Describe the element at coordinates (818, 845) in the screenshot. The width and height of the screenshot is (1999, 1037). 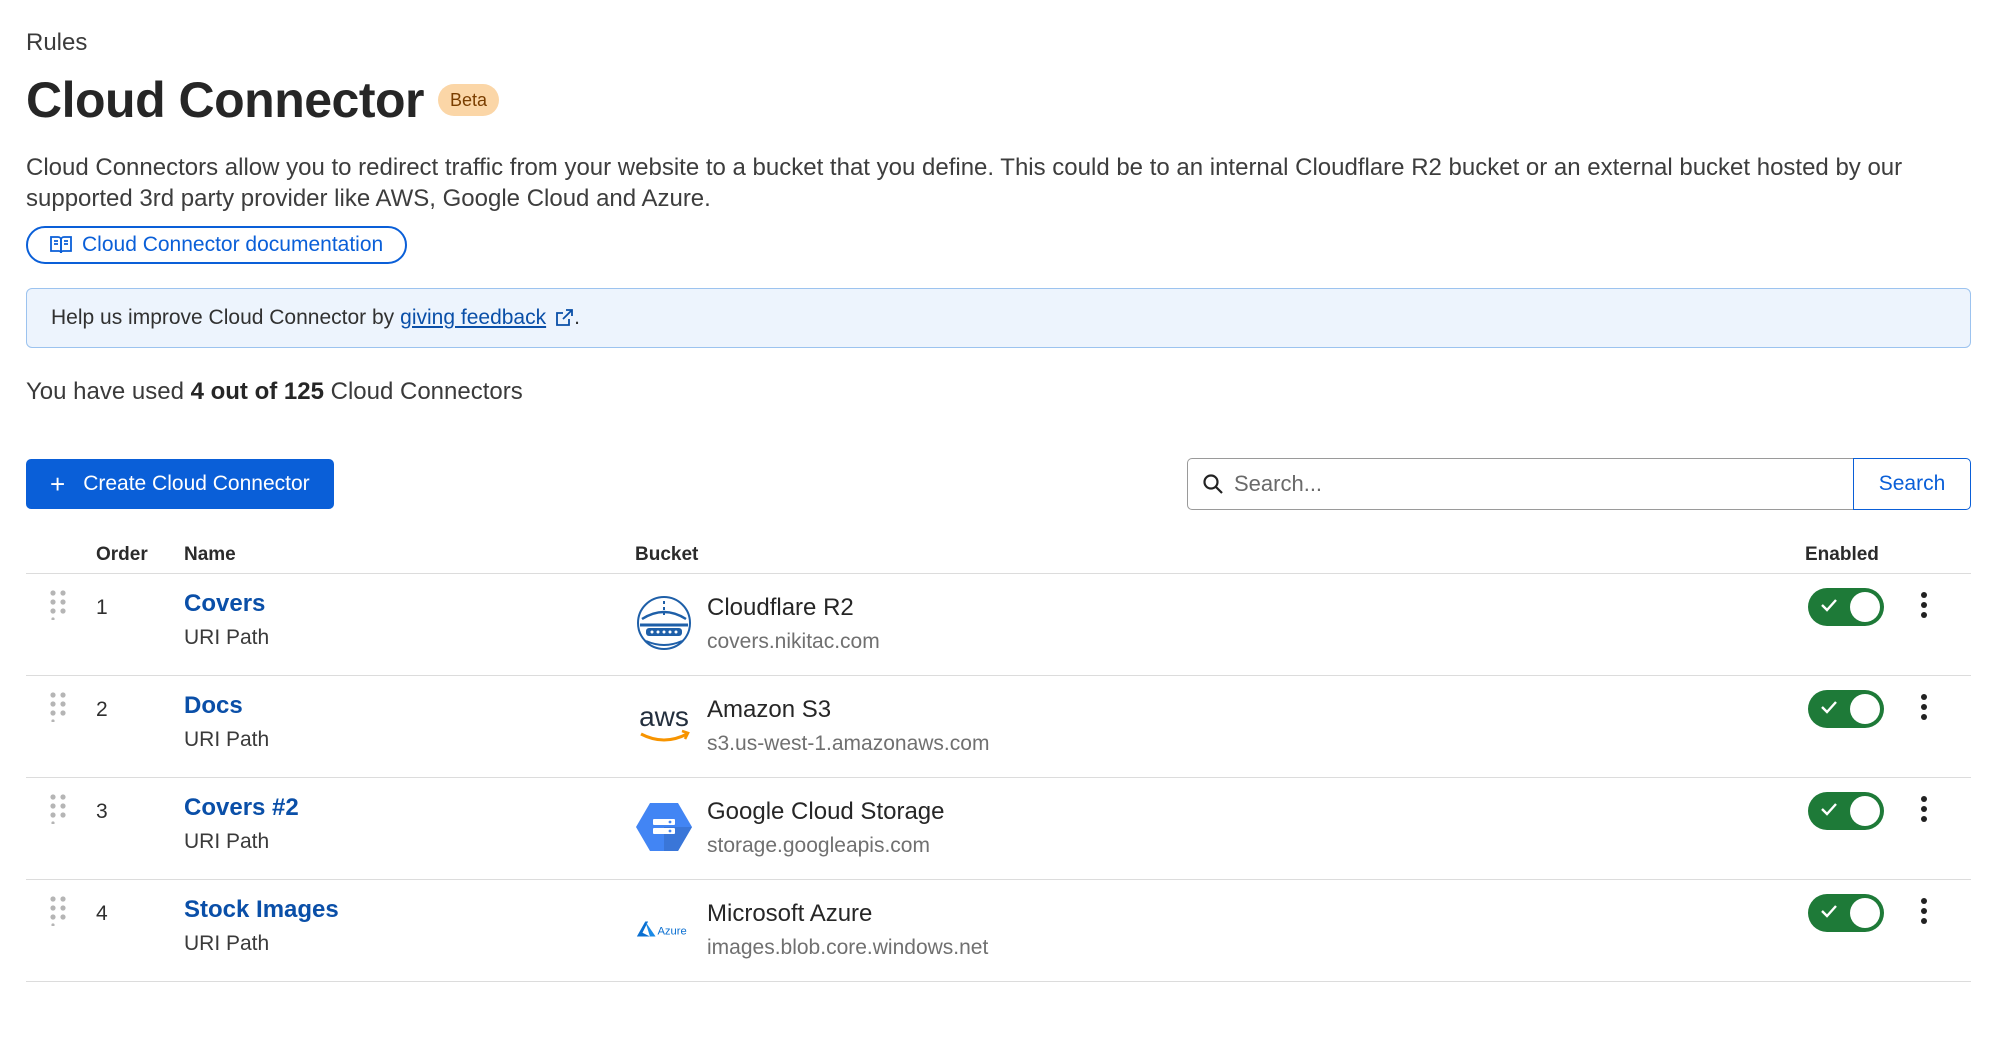
I see `bucket-host: storage.googleapis.com` at that location.